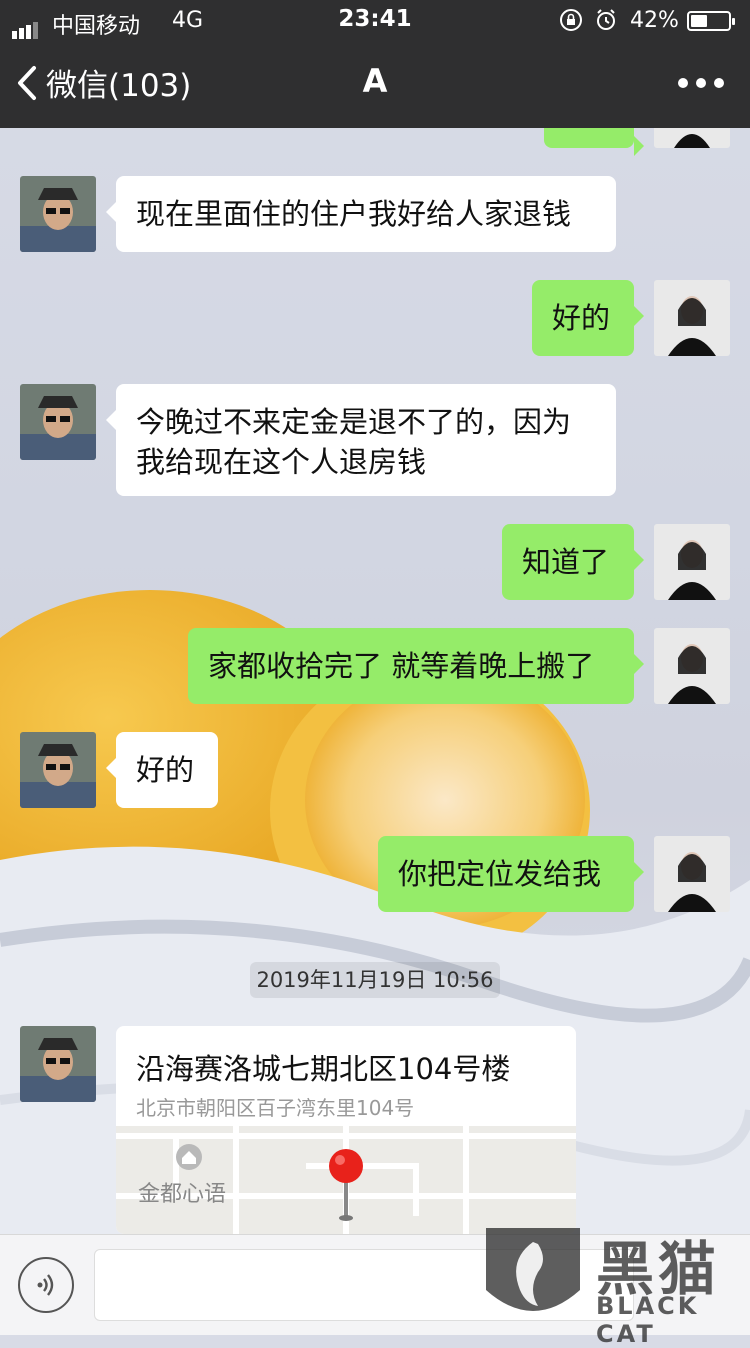 The height and width of the screenshot is (1348, 750). What do you see at coordinates (701, 83) in the screenshot?
I see `more-dots-icon` at bounding box center [701, 83].